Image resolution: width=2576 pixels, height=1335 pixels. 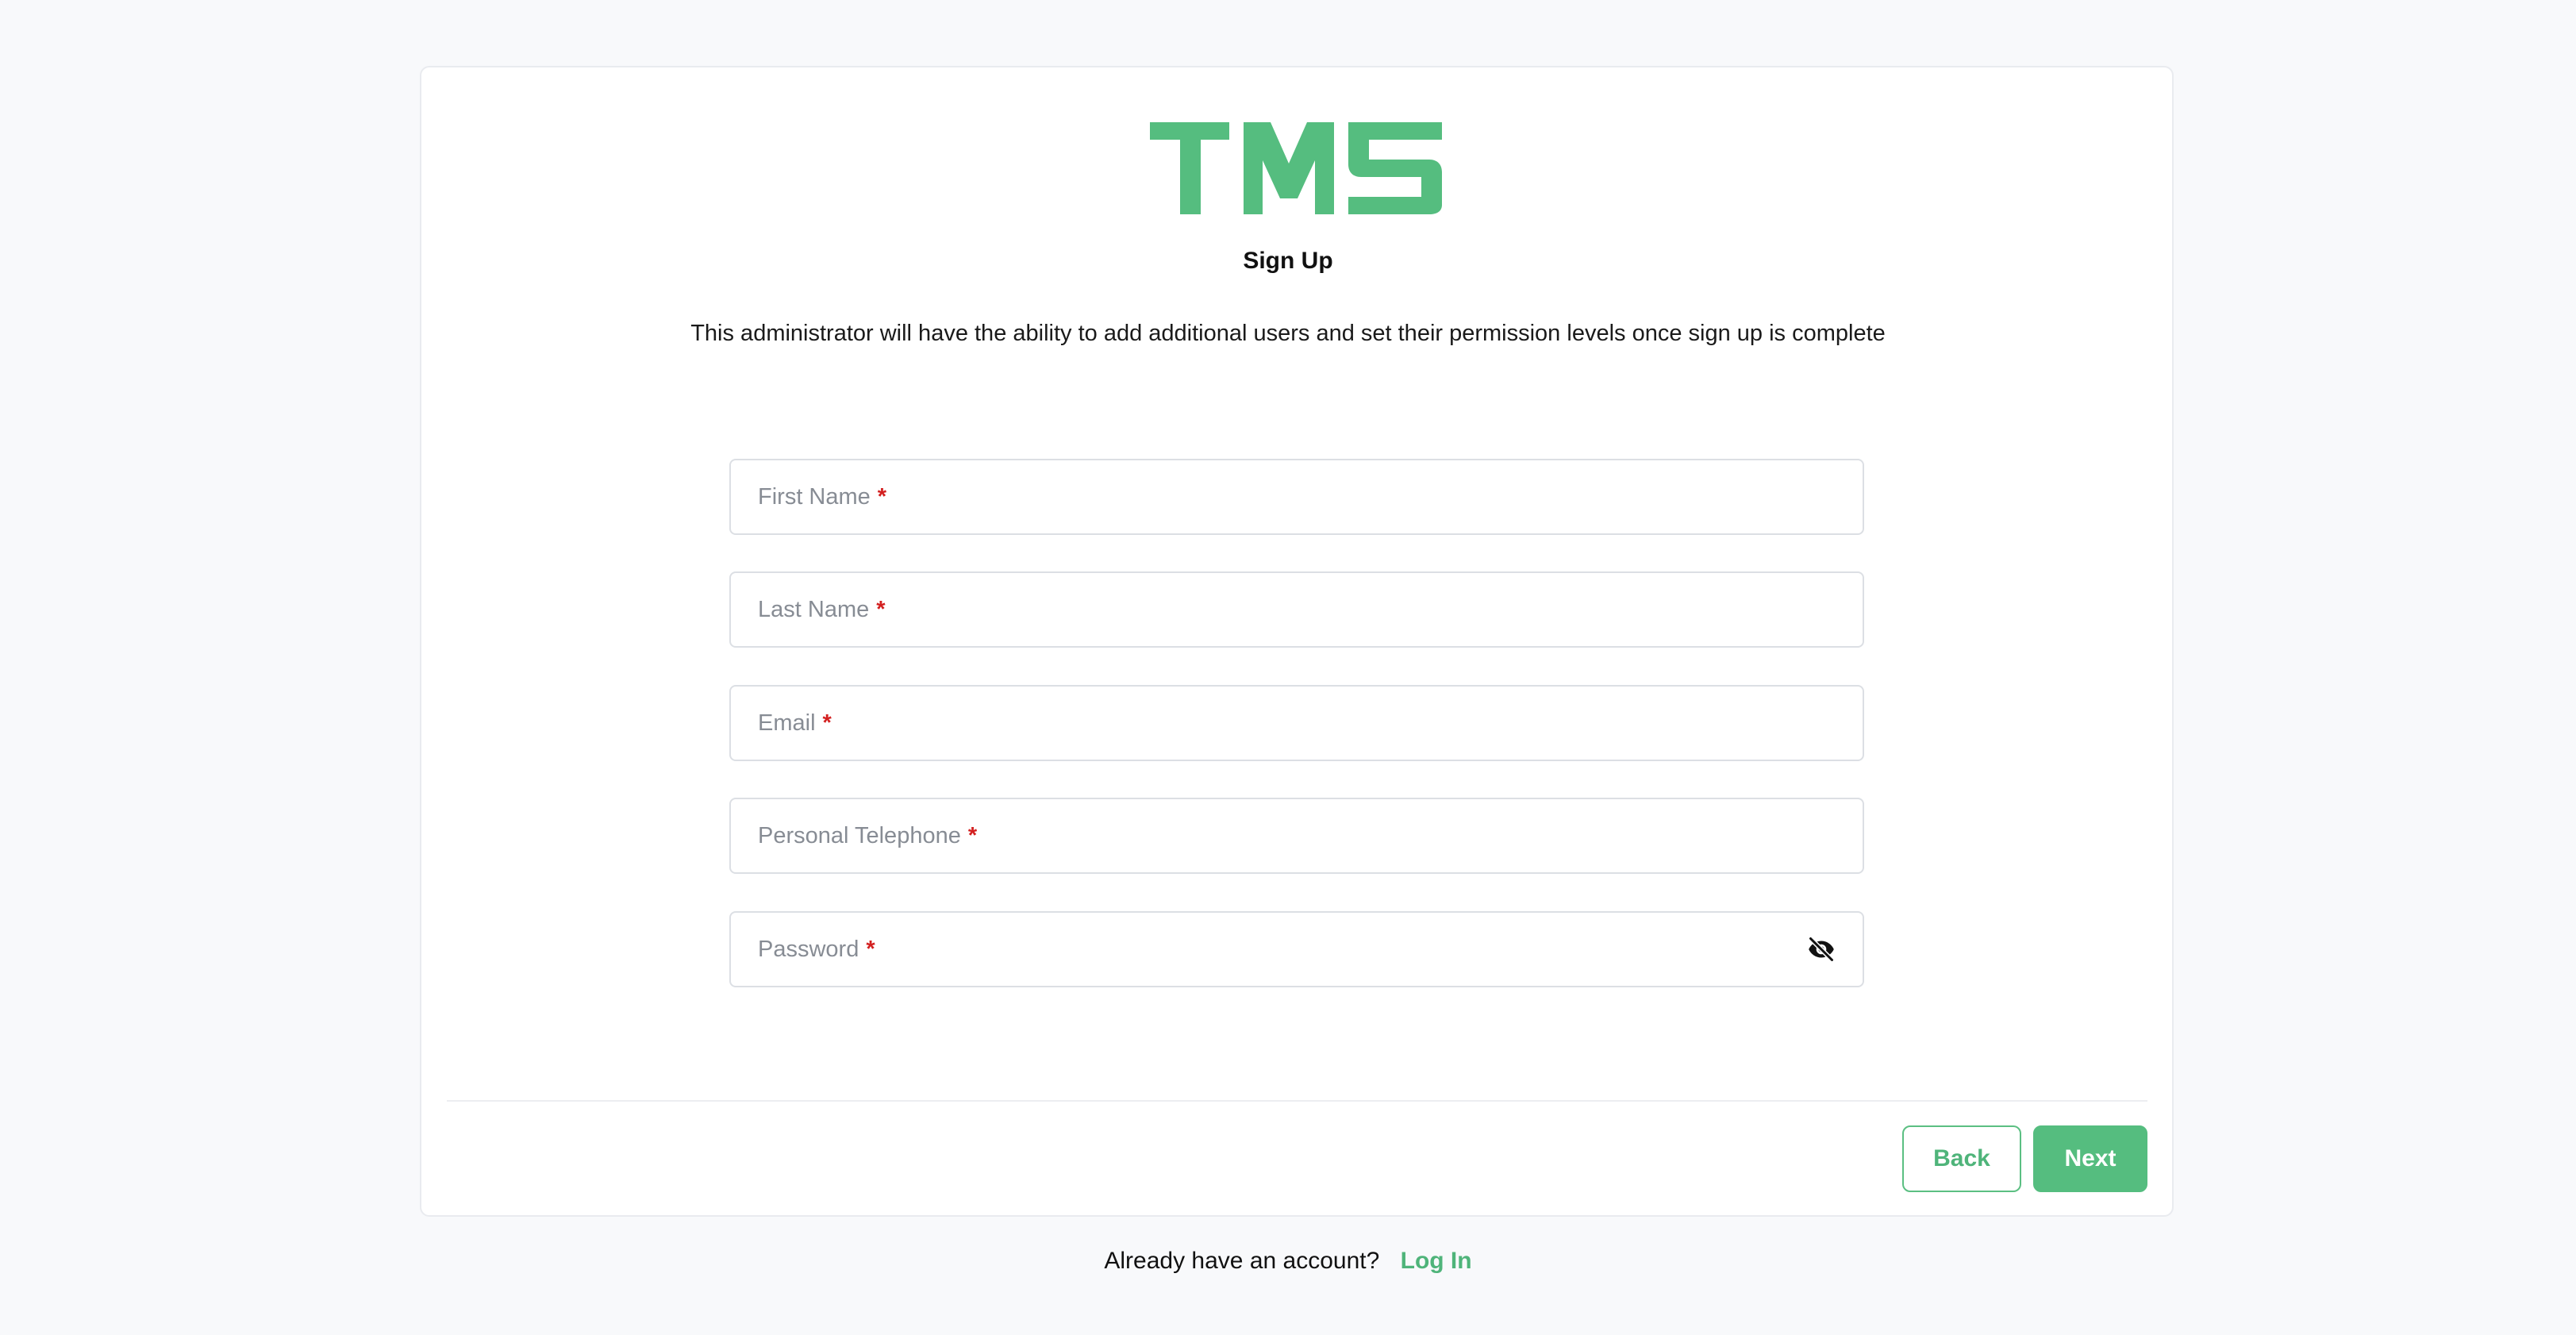 What do you see at coordinates (859, 835) in the screenshot?
I see `personal-telephone-label: Personal Telephone` at bounding box center [859, 835].